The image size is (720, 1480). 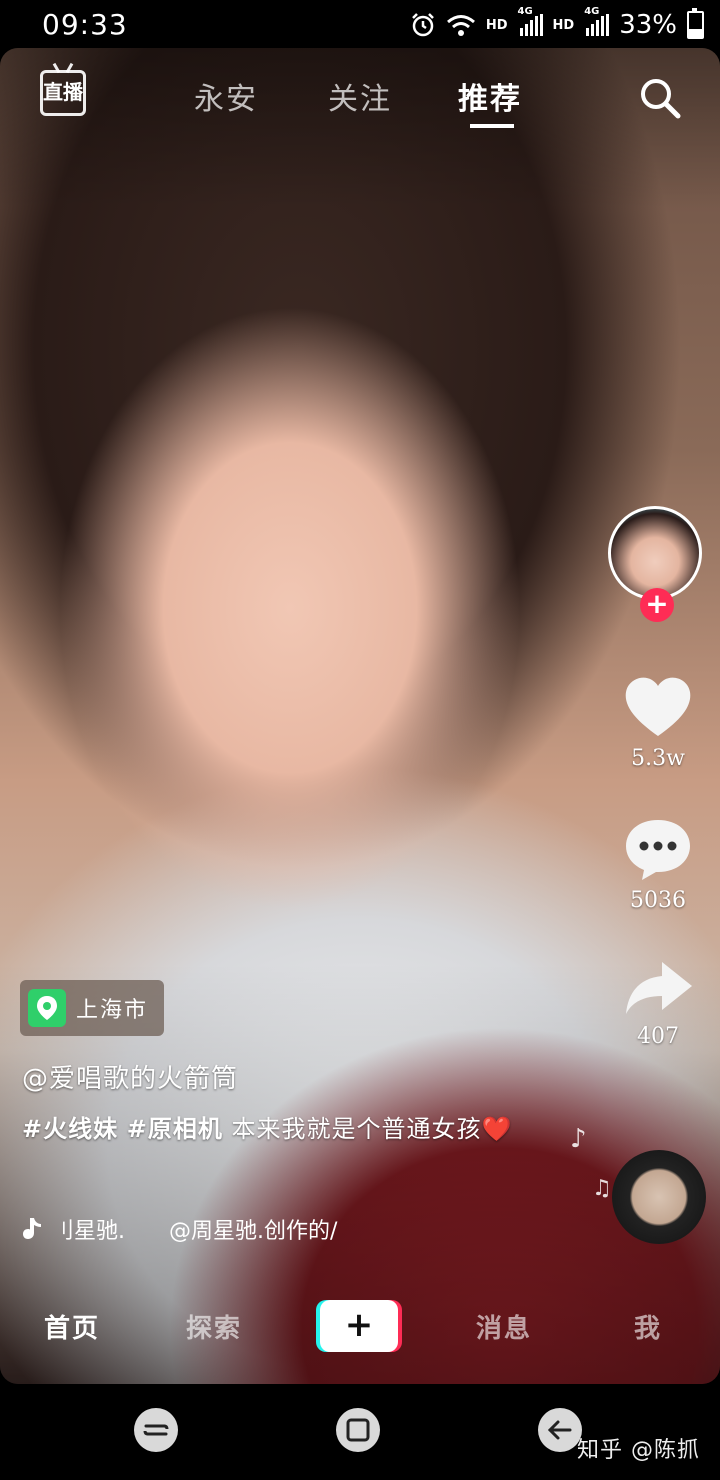 I want to click on tab-local: 永安, so click(x=226, y=96).